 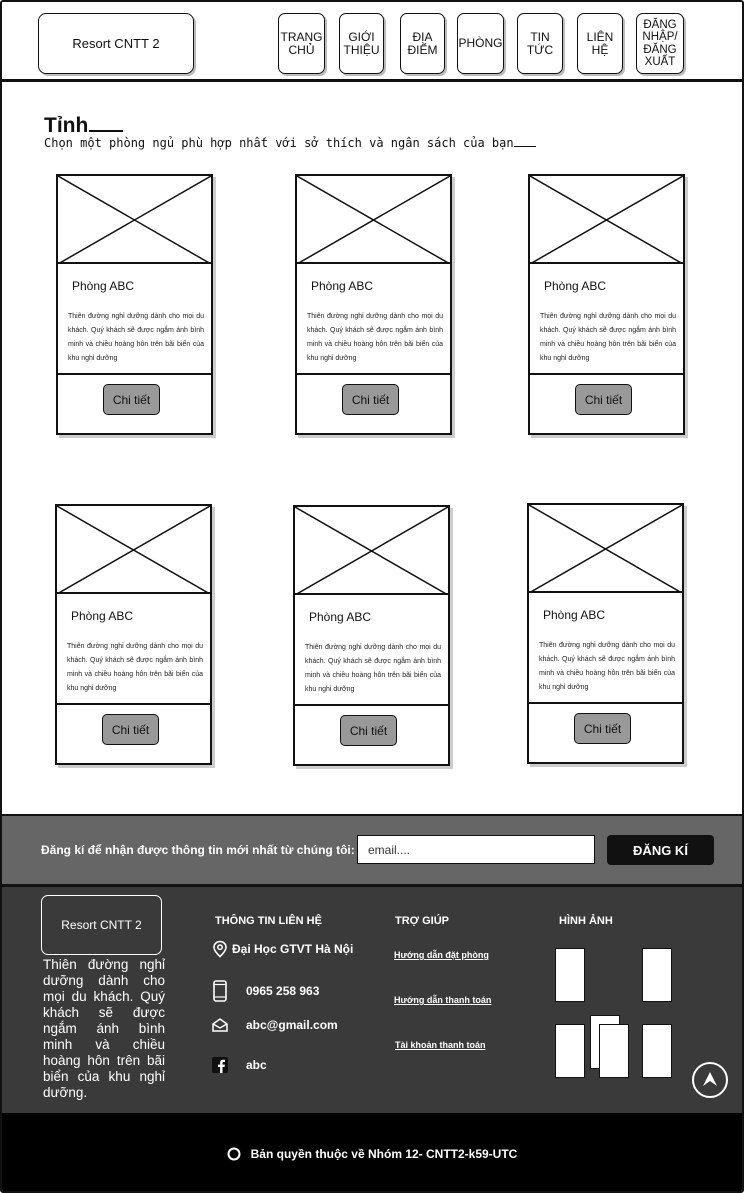 I want to click on nav-locations: ĐỊA ĐIỂM, so click(x=422, y=43).